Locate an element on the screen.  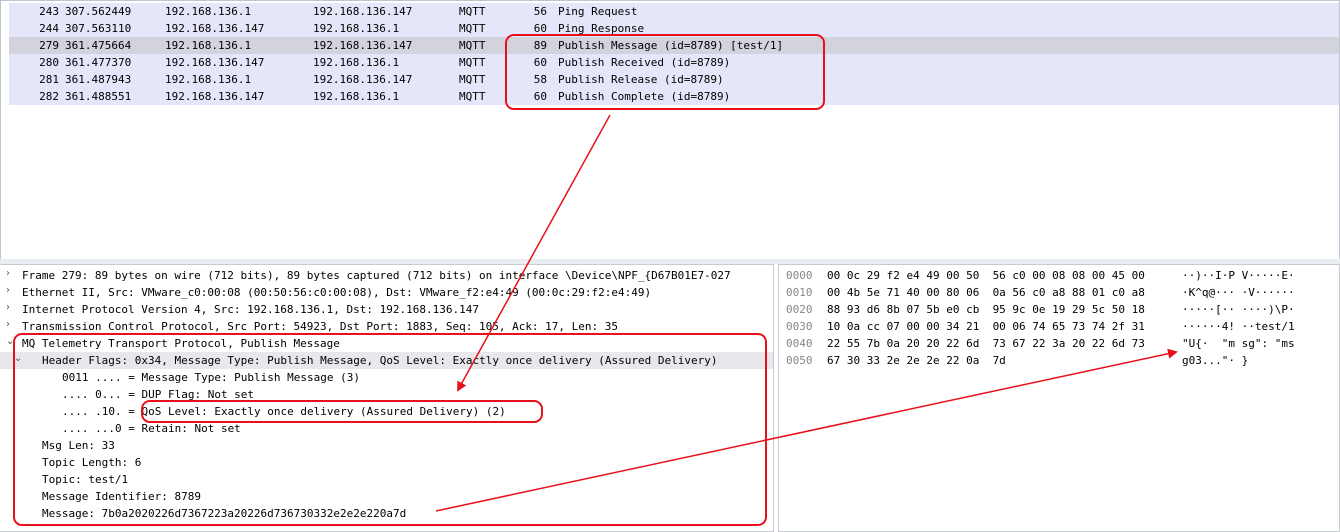
hex-bytes: 67 30 33 2e 2e 2e 22 0a 7d is located at coordinates (916, 360).